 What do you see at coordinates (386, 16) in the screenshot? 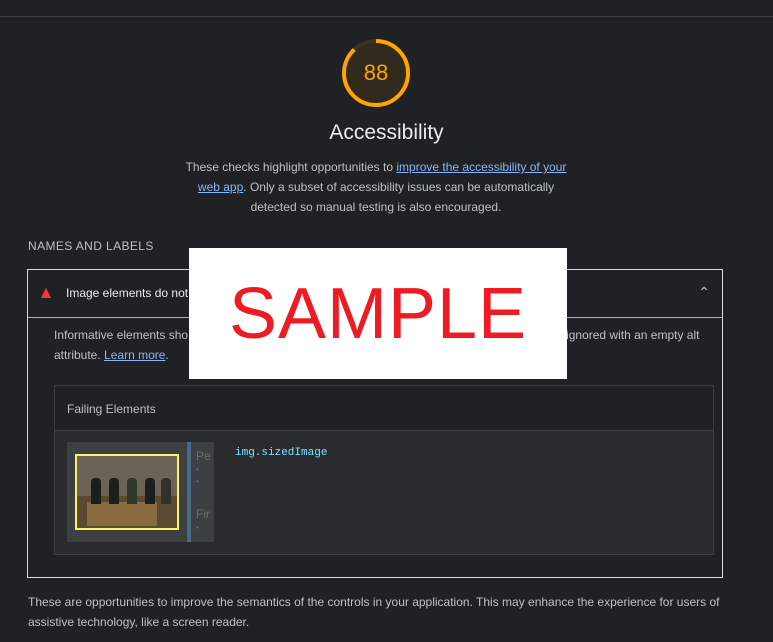
I see `top-divider` at bounding box center [386, 16].